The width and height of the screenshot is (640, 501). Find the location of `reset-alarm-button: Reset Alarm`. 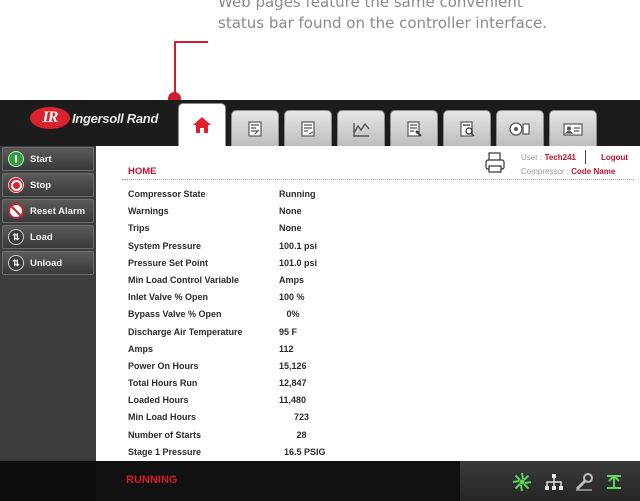

reset-alarm-button: Reset Alarm is located at coordinates (48, 211).